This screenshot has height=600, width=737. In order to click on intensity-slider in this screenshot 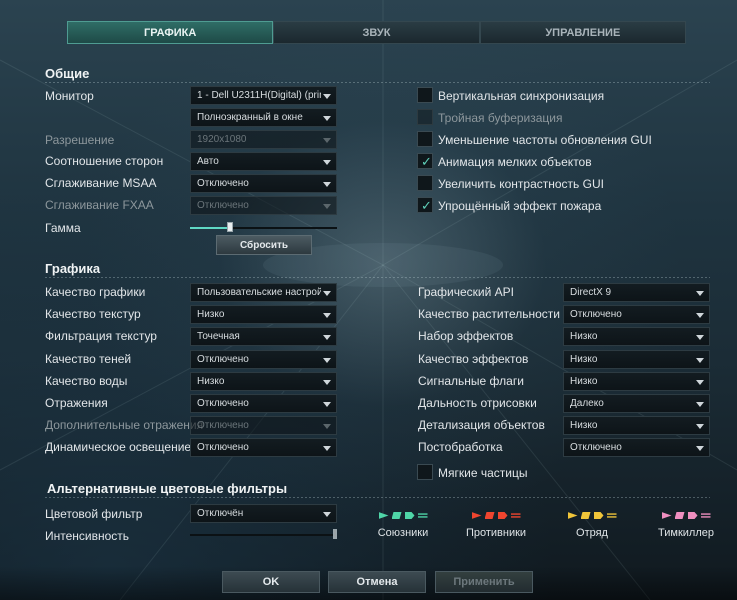, I will do `click(263, 535)`.